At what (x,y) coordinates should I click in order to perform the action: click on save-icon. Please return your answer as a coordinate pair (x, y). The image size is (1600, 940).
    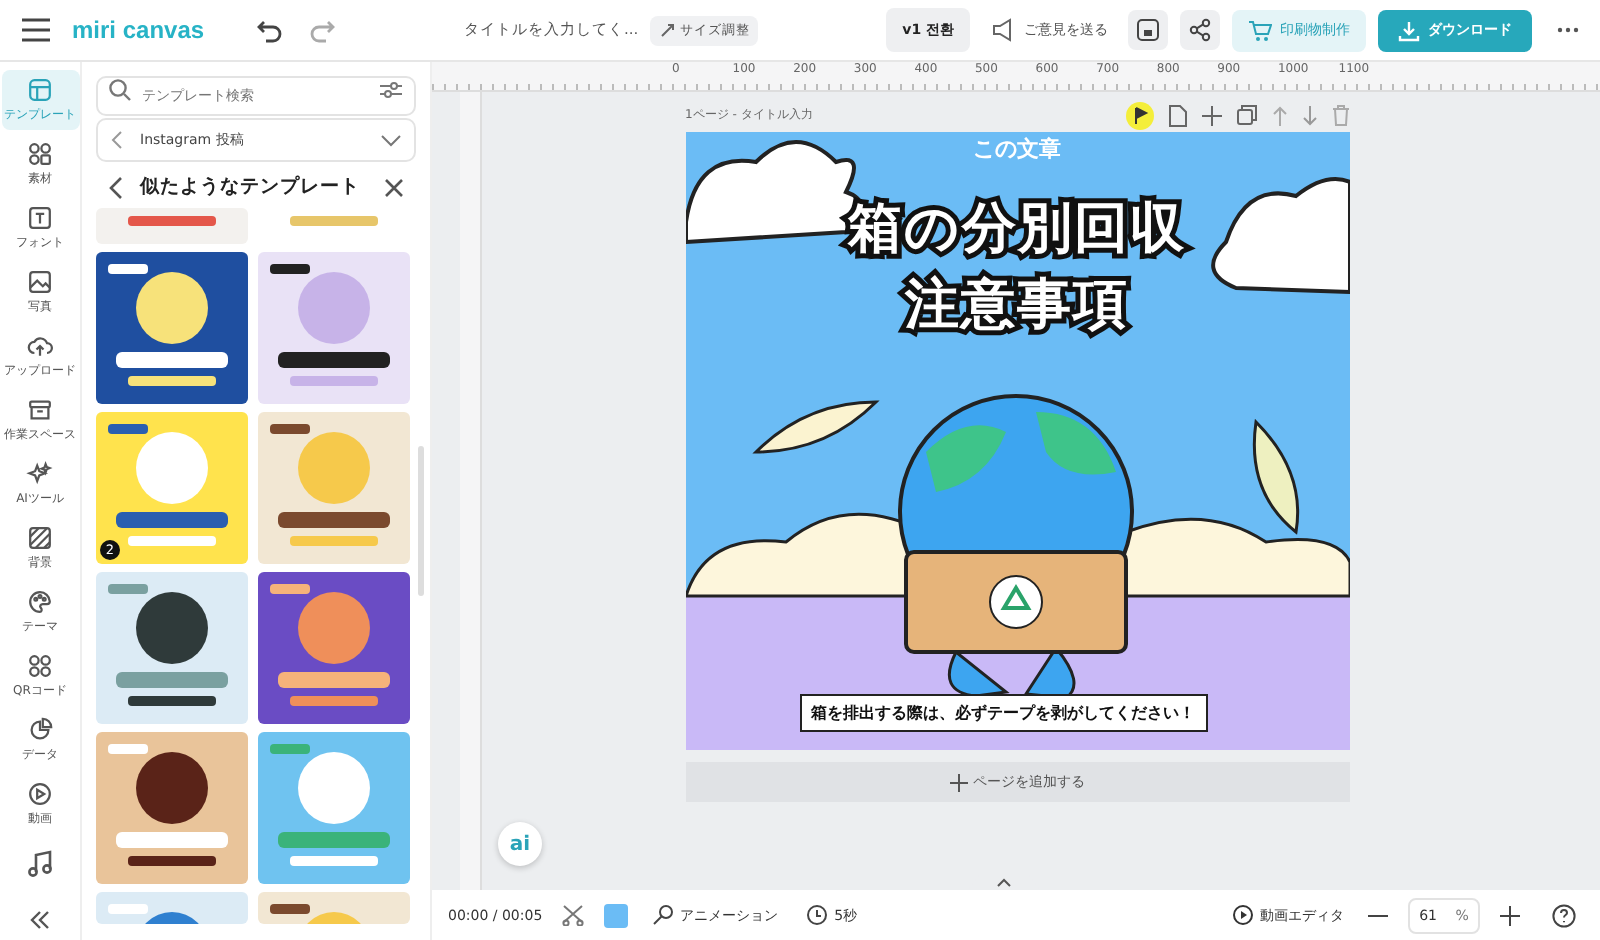
    Looking at the image, I should click on (1148, 30).